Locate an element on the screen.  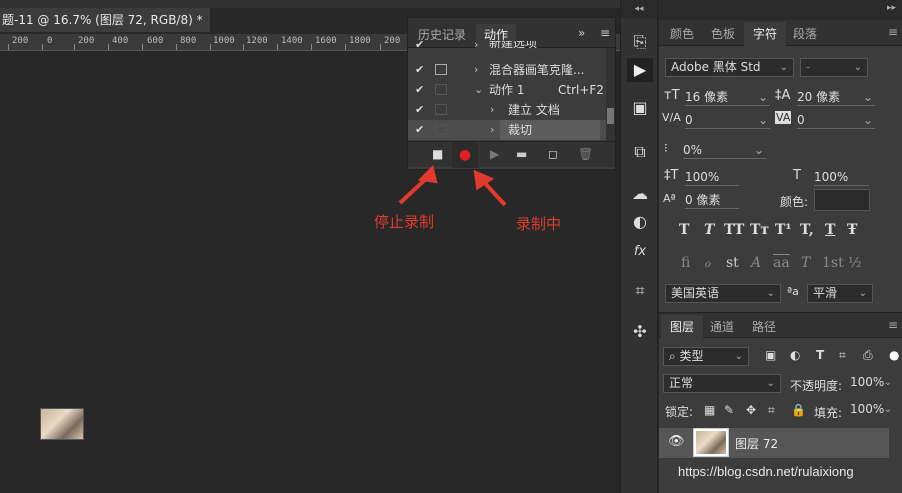
action-row: ✔ › 建立 文档 is located at coordinates (507, 110).